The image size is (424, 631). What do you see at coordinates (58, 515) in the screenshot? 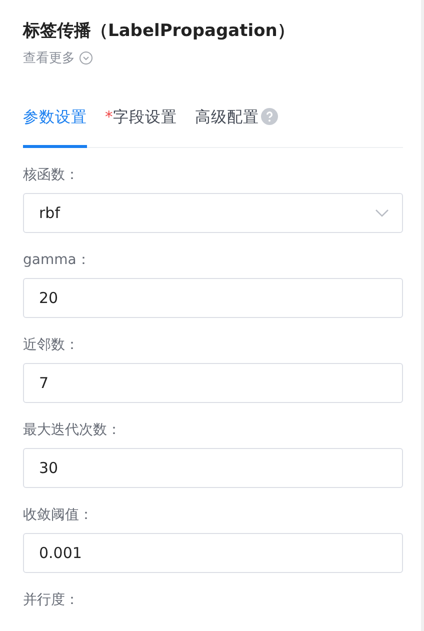
I see `field-label: 收敛阈值：` at bounding box center [58, 515].